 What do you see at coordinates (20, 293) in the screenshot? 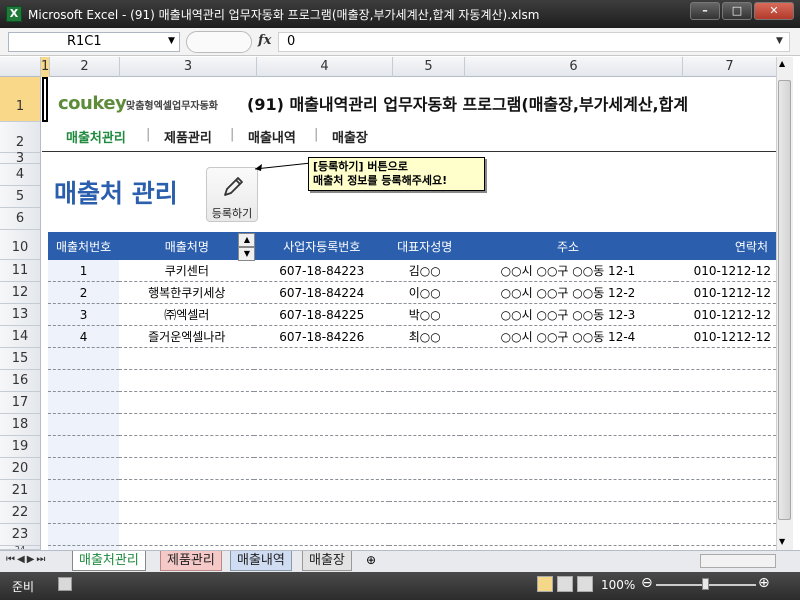
I see `row-header: 12` at bounding box center [20, 293].